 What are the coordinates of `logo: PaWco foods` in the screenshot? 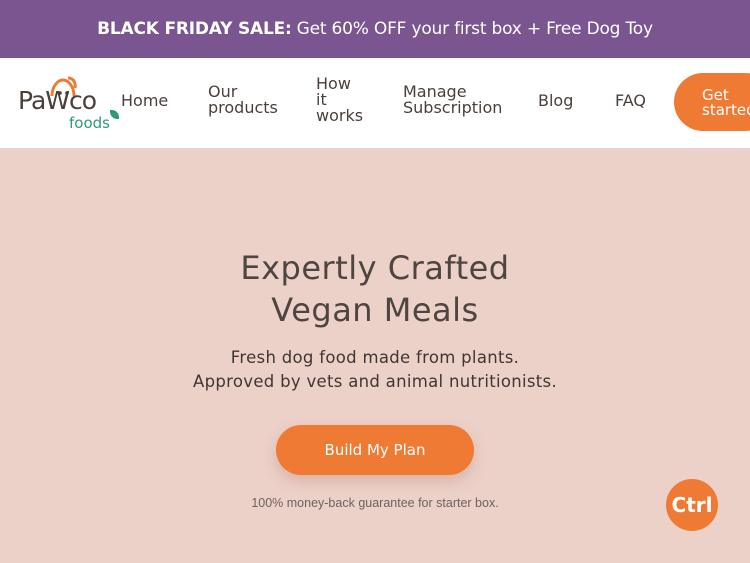 It's located at (70, 104).